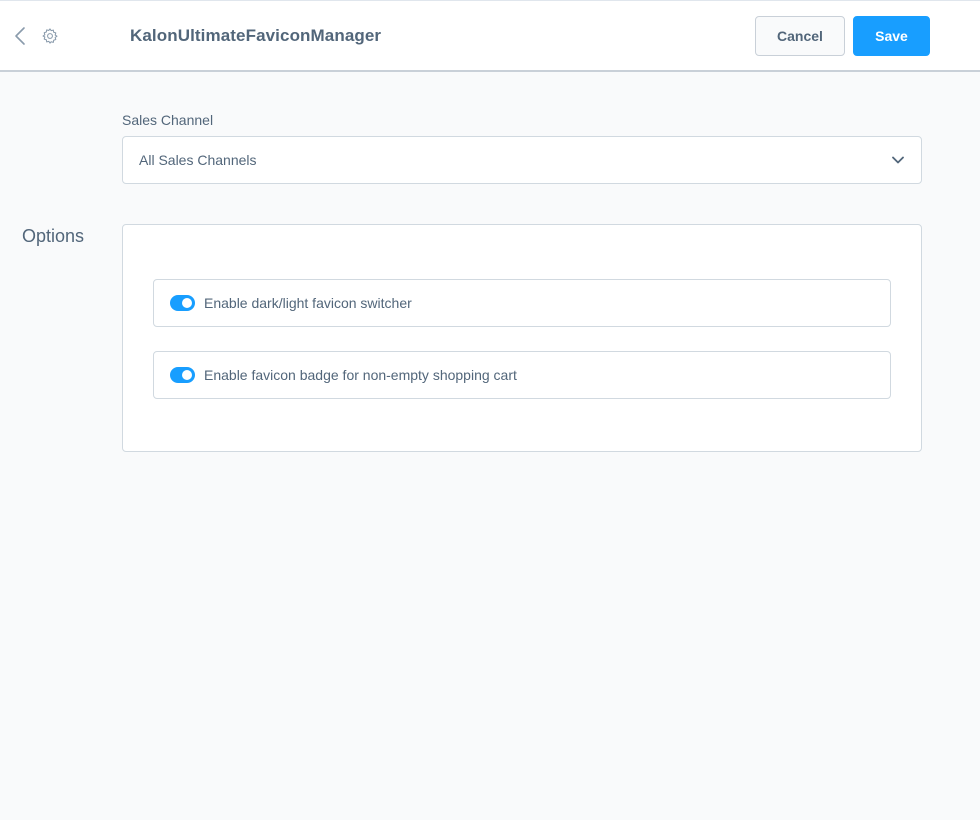  What do you see at coordinates (50, 36) in the screenshot?
I see `gear-icon` at bounding box center [50, 36].